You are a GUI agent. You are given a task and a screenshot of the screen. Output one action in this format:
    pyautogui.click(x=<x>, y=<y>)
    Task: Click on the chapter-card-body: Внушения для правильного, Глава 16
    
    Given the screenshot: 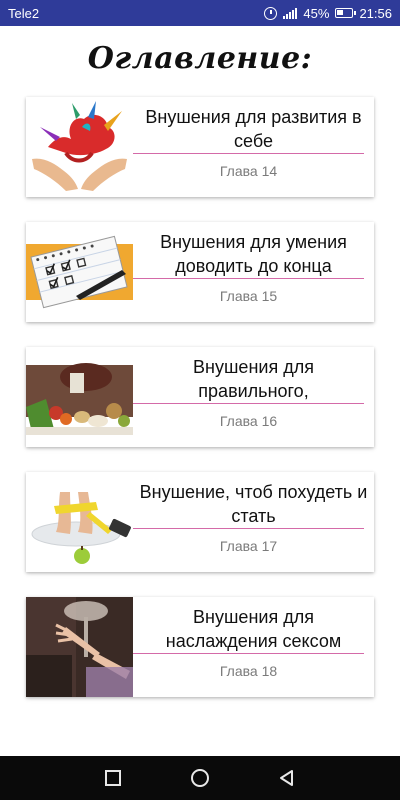 What is the action you would take?
    pyautogui.click(x=253, y=397)
    